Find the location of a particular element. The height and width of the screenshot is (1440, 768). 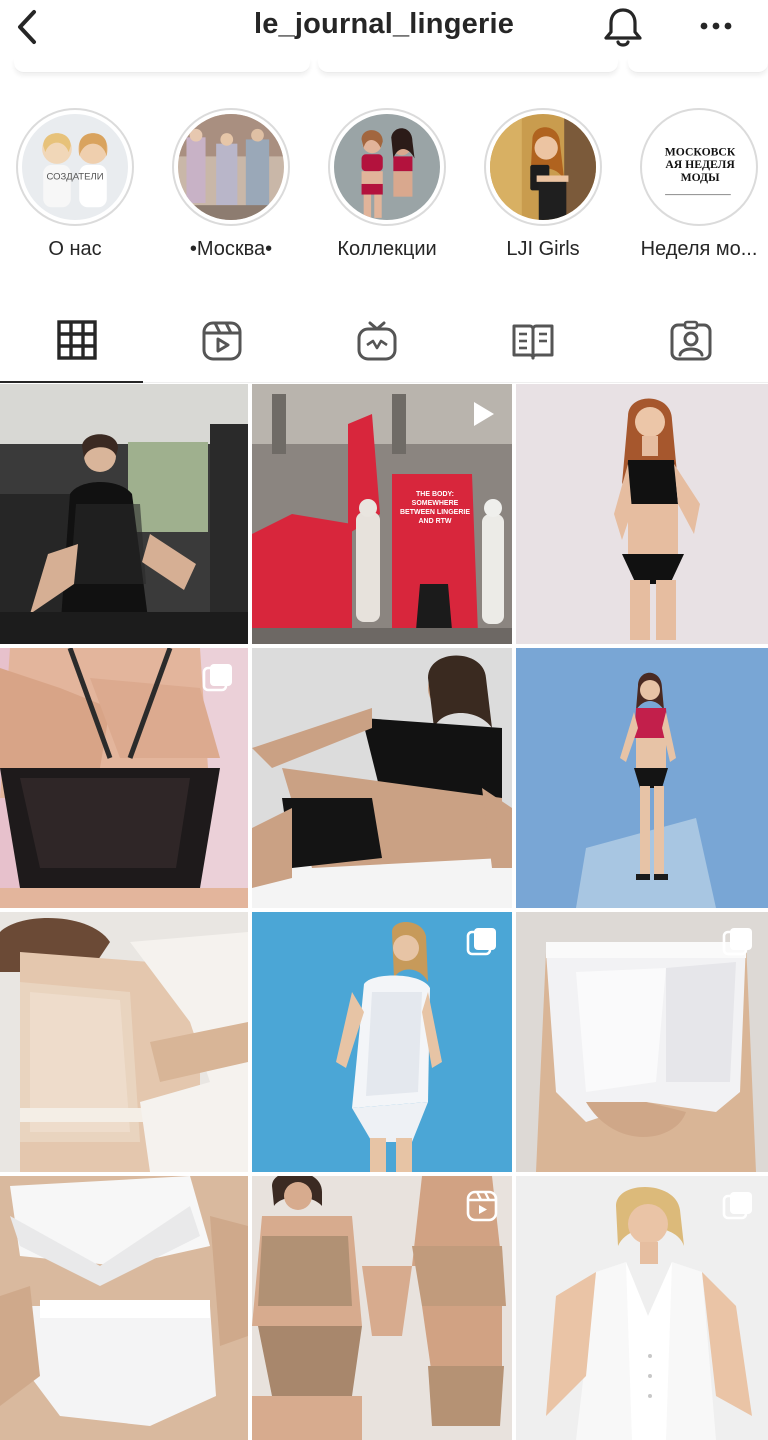

igtv-icon is located at coordinates (376, 341).